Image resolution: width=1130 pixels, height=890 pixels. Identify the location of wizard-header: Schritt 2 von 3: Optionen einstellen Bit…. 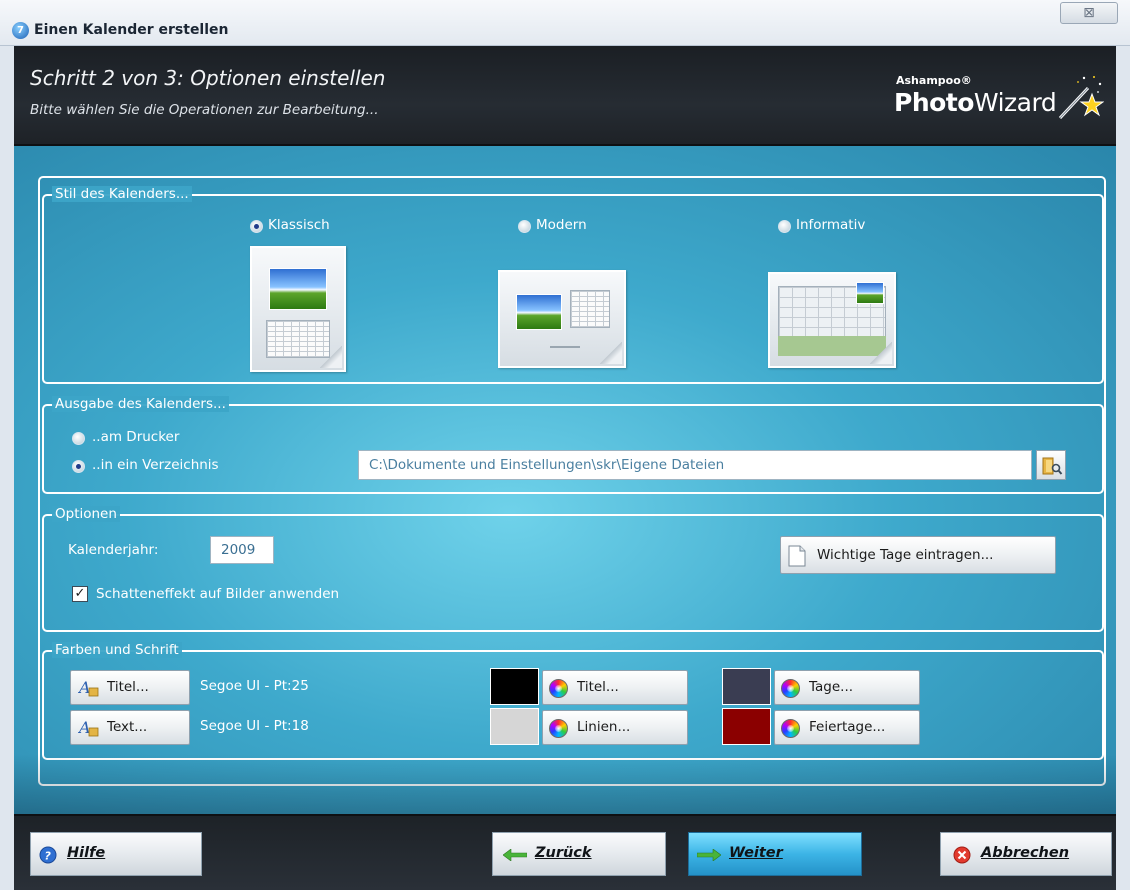
(565, 96).